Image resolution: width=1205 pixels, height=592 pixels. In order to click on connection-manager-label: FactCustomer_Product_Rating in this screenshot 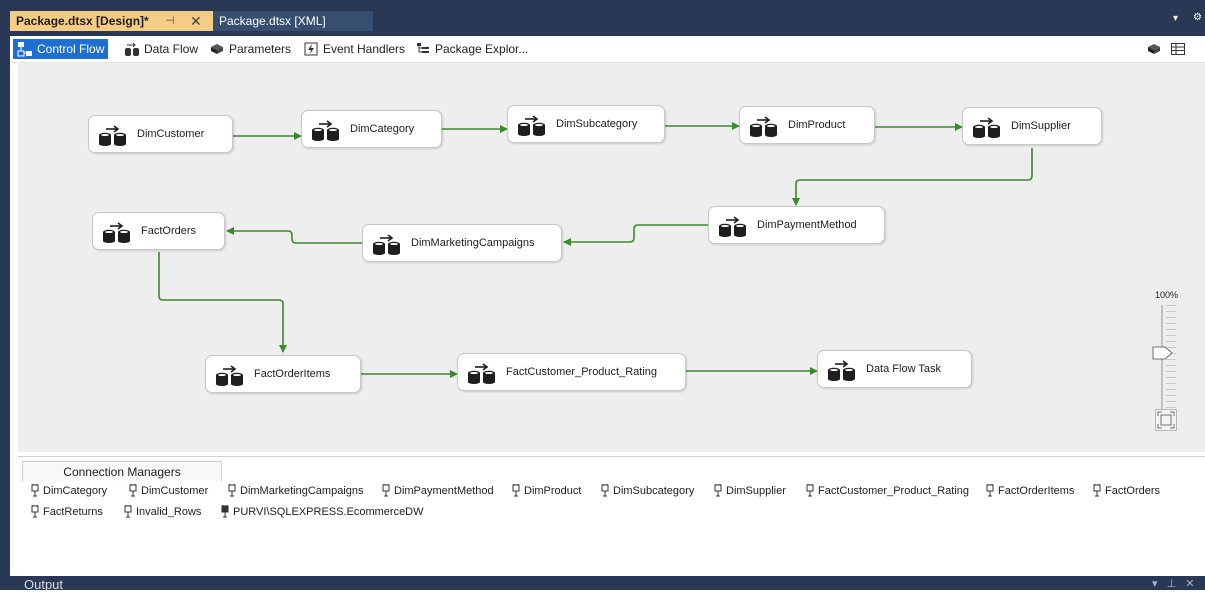, I will do `click(894, 490)`.